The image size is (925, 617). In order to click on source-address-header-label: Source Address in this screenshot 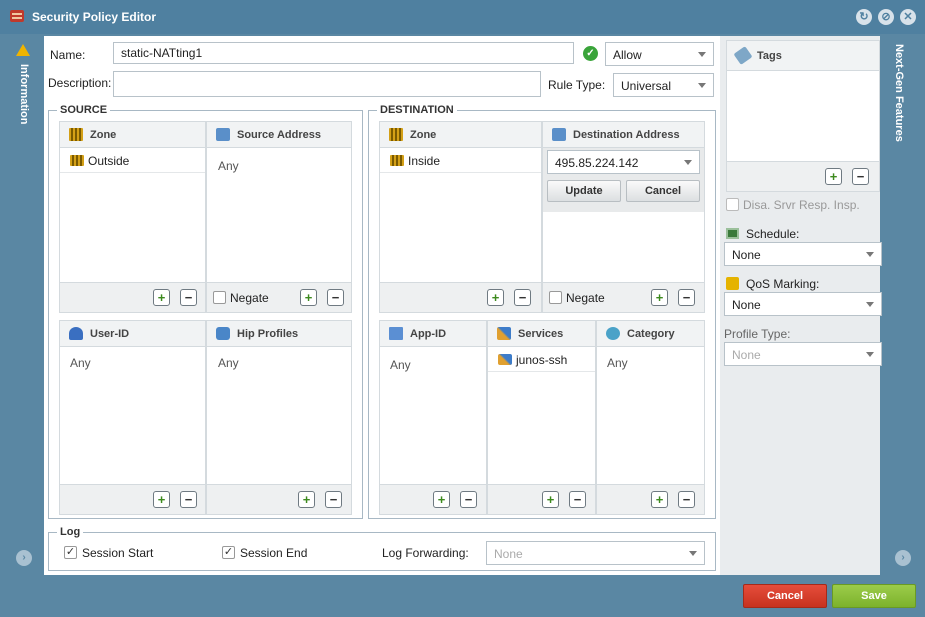, I will do `click(279, 135)`.